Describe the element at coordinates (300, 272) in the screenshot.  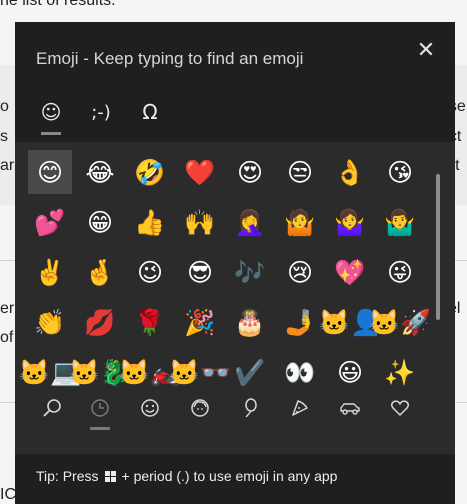
I see `emoji-cell: 😢` at that location.